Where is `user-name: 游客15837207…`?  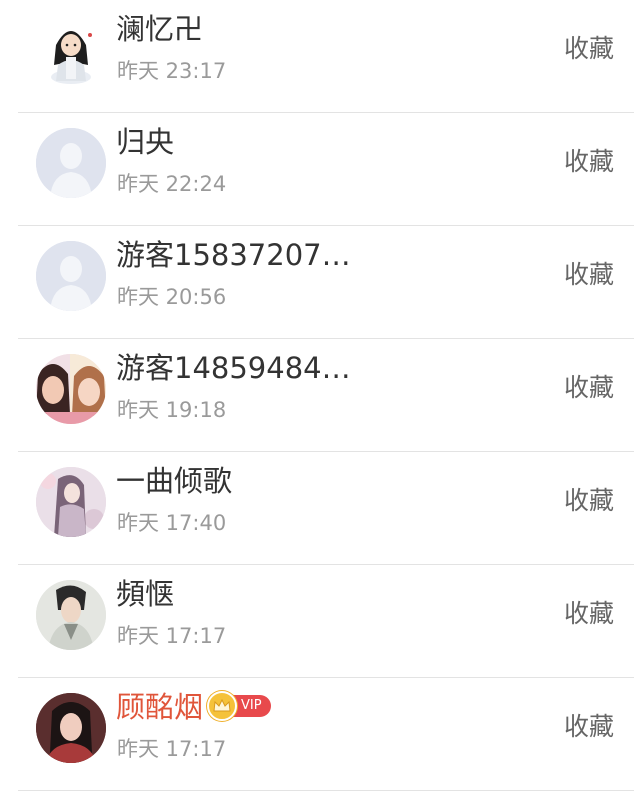
user-name: 游客15837207… is located at coordinates (233, 255).